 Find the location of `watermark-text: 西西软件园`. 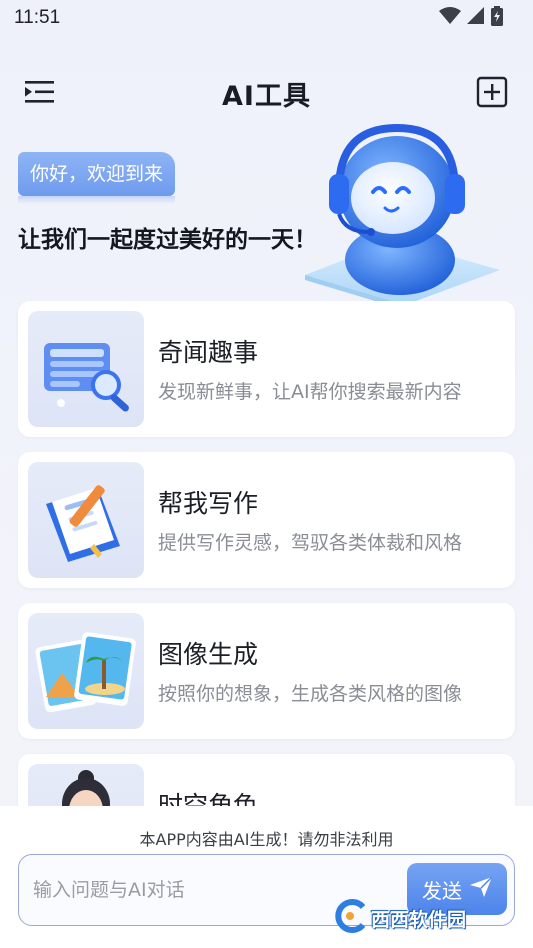

watermark-text: 西西软件园 is located at coordinates (419, 919).